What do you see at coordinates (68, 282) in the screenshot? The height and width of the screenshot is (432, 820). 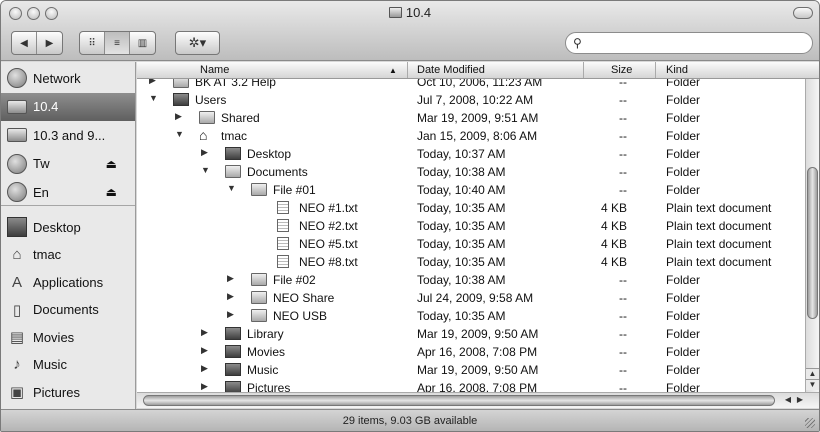 I see `sidebar-item-applications: A Applications` at bounding box center [68, 282].